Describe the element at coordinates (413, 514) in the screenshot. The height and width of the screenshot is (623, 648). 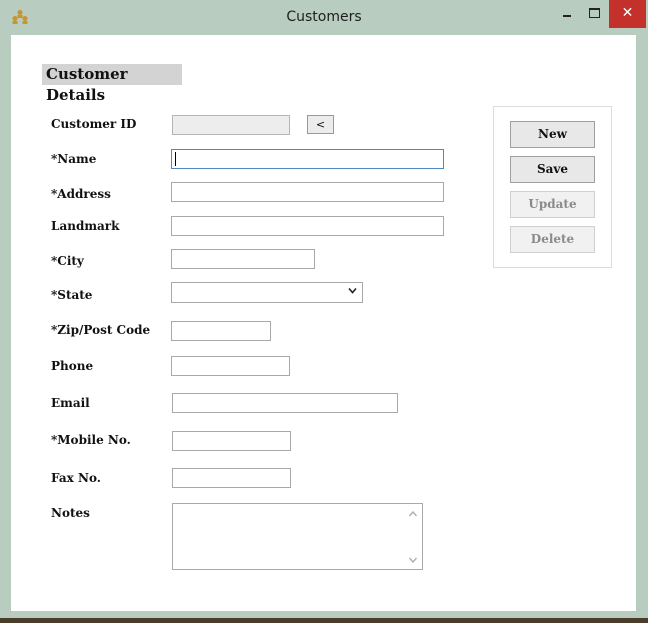
I see `scroll-up-arrow-icon` at that location.